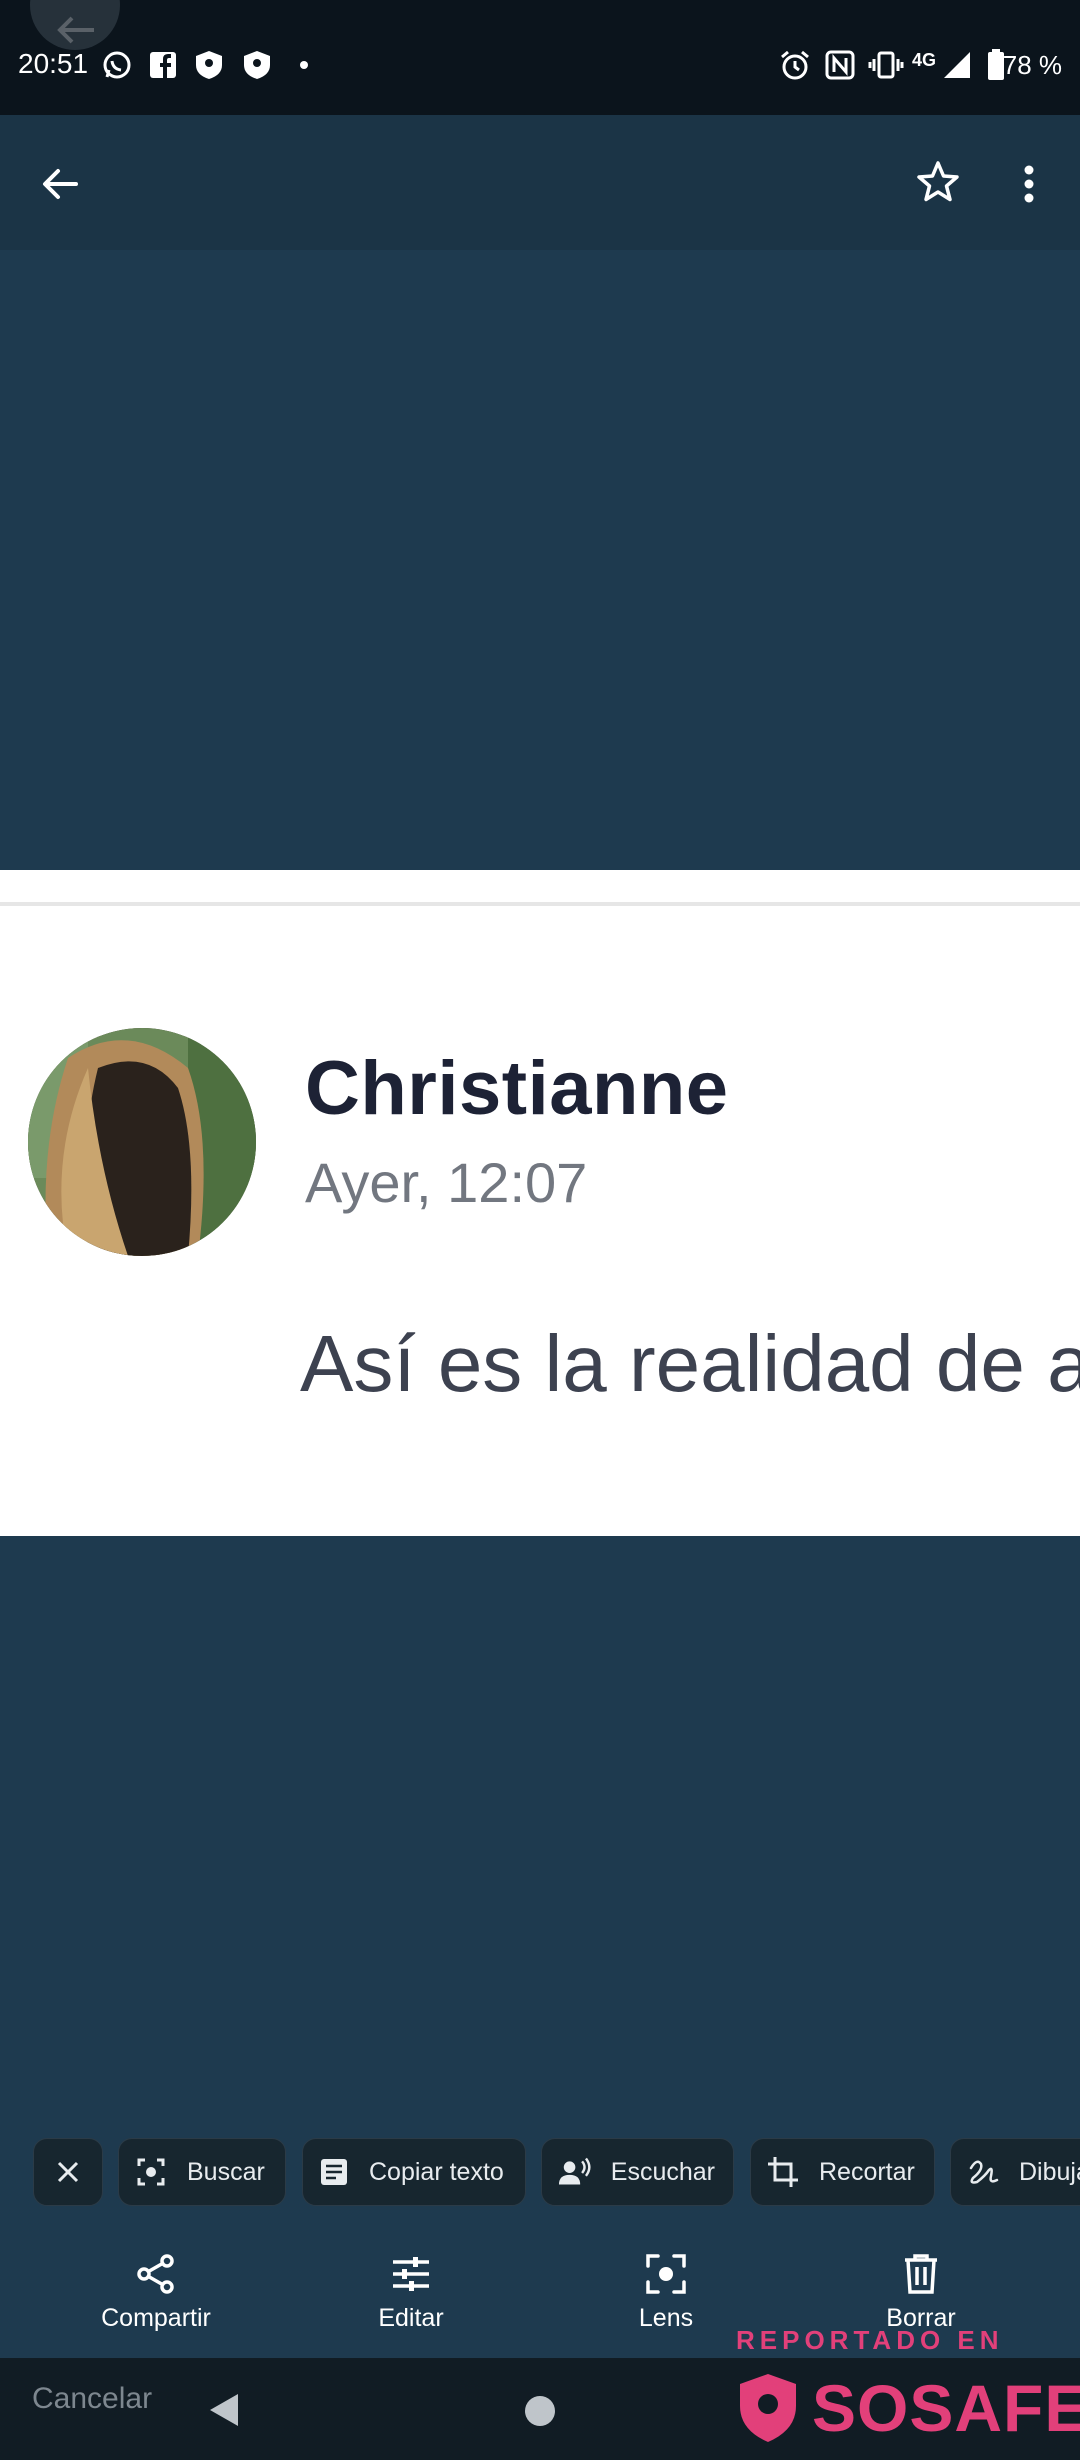 This screenshot has height=2460, width=1080. Describe the element at coordinates (870, 2340) in the screenshot. I see `watermark-line1: REPORTADO EN` at that location.